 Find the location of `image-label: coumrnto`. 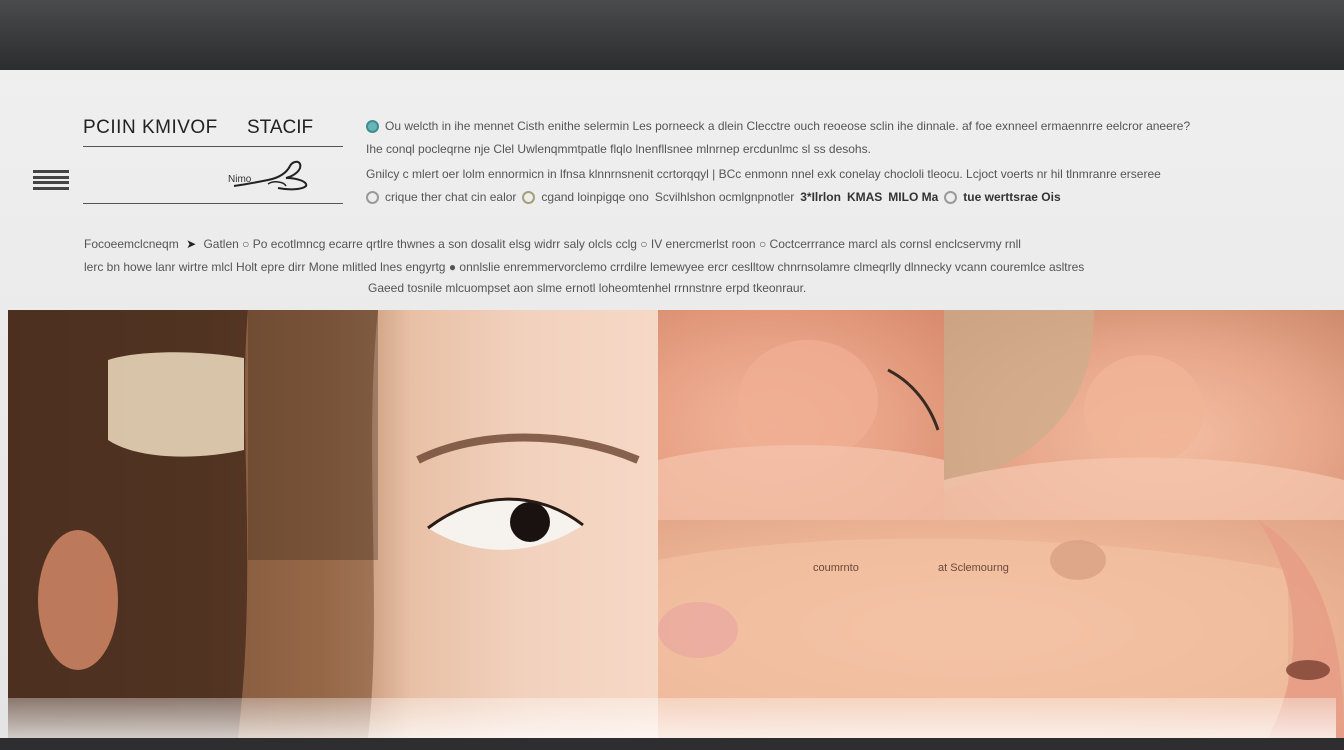

image-label: coumrnto is located at coordinates (836, 568).